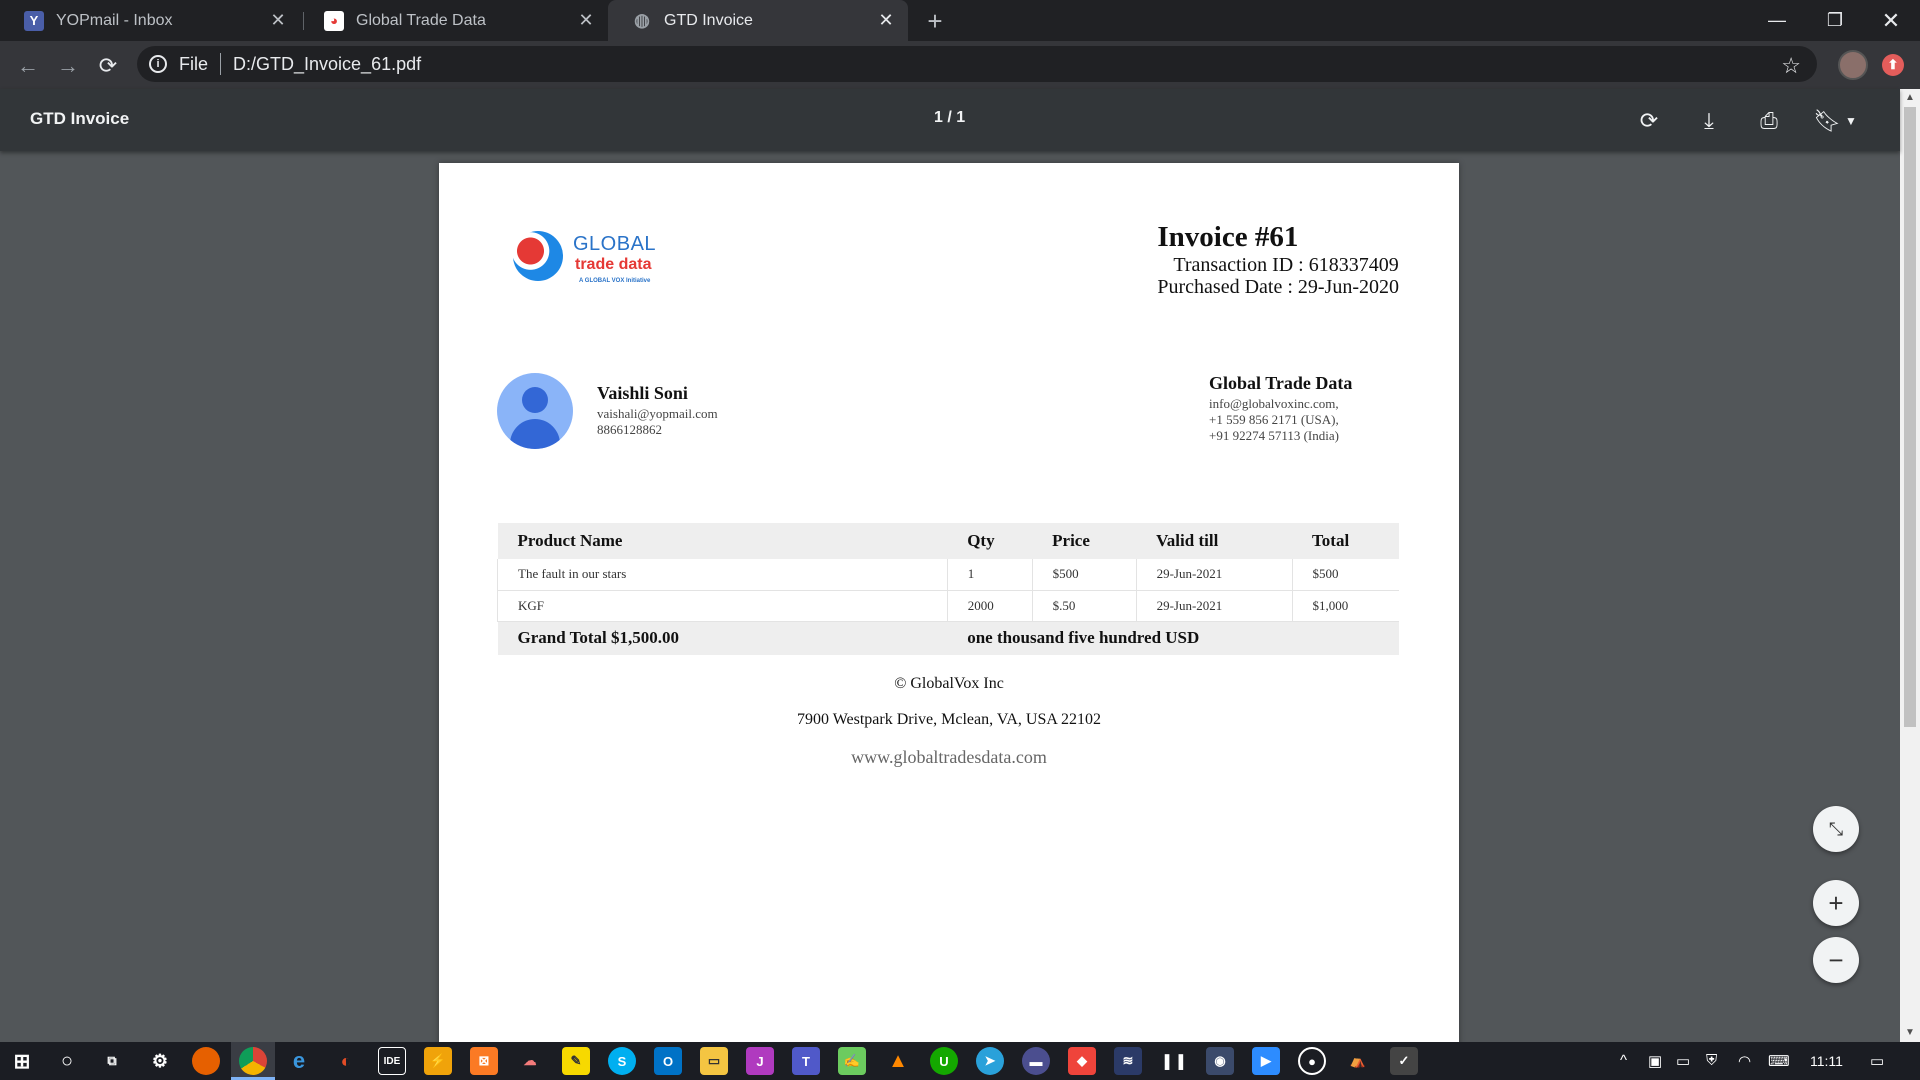 The width and height of the screenshot is (1920, 1080). Describe the element at coordinates (108, 66) in the screenshot. I see `reload-button: ⟳` at that location.